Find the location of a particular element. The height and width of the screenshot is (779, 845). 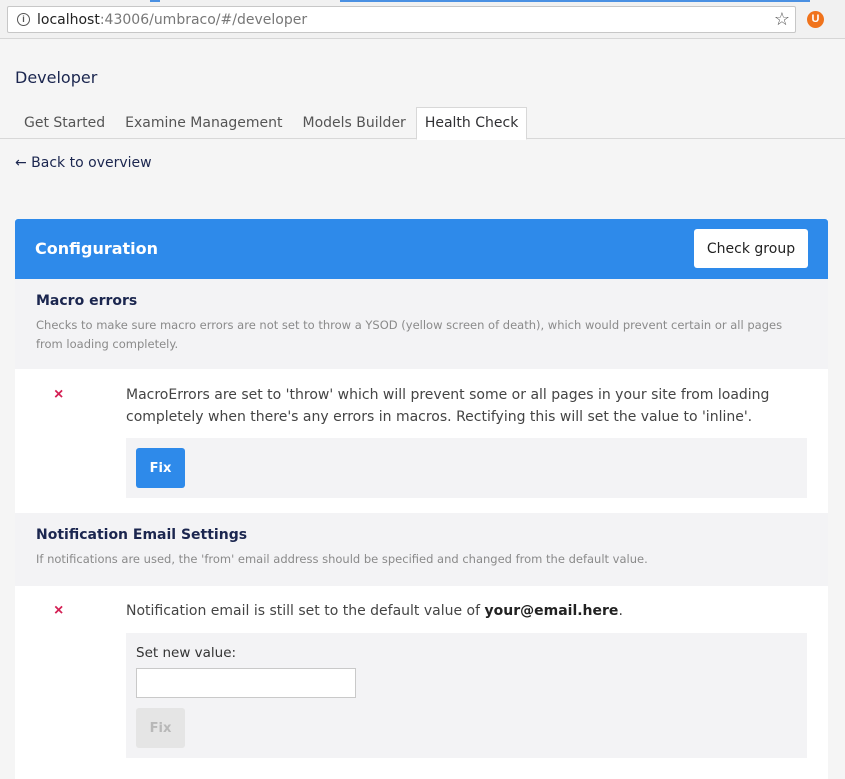

tab-examine-management: Examine Management is located at coordinates (203, 122).